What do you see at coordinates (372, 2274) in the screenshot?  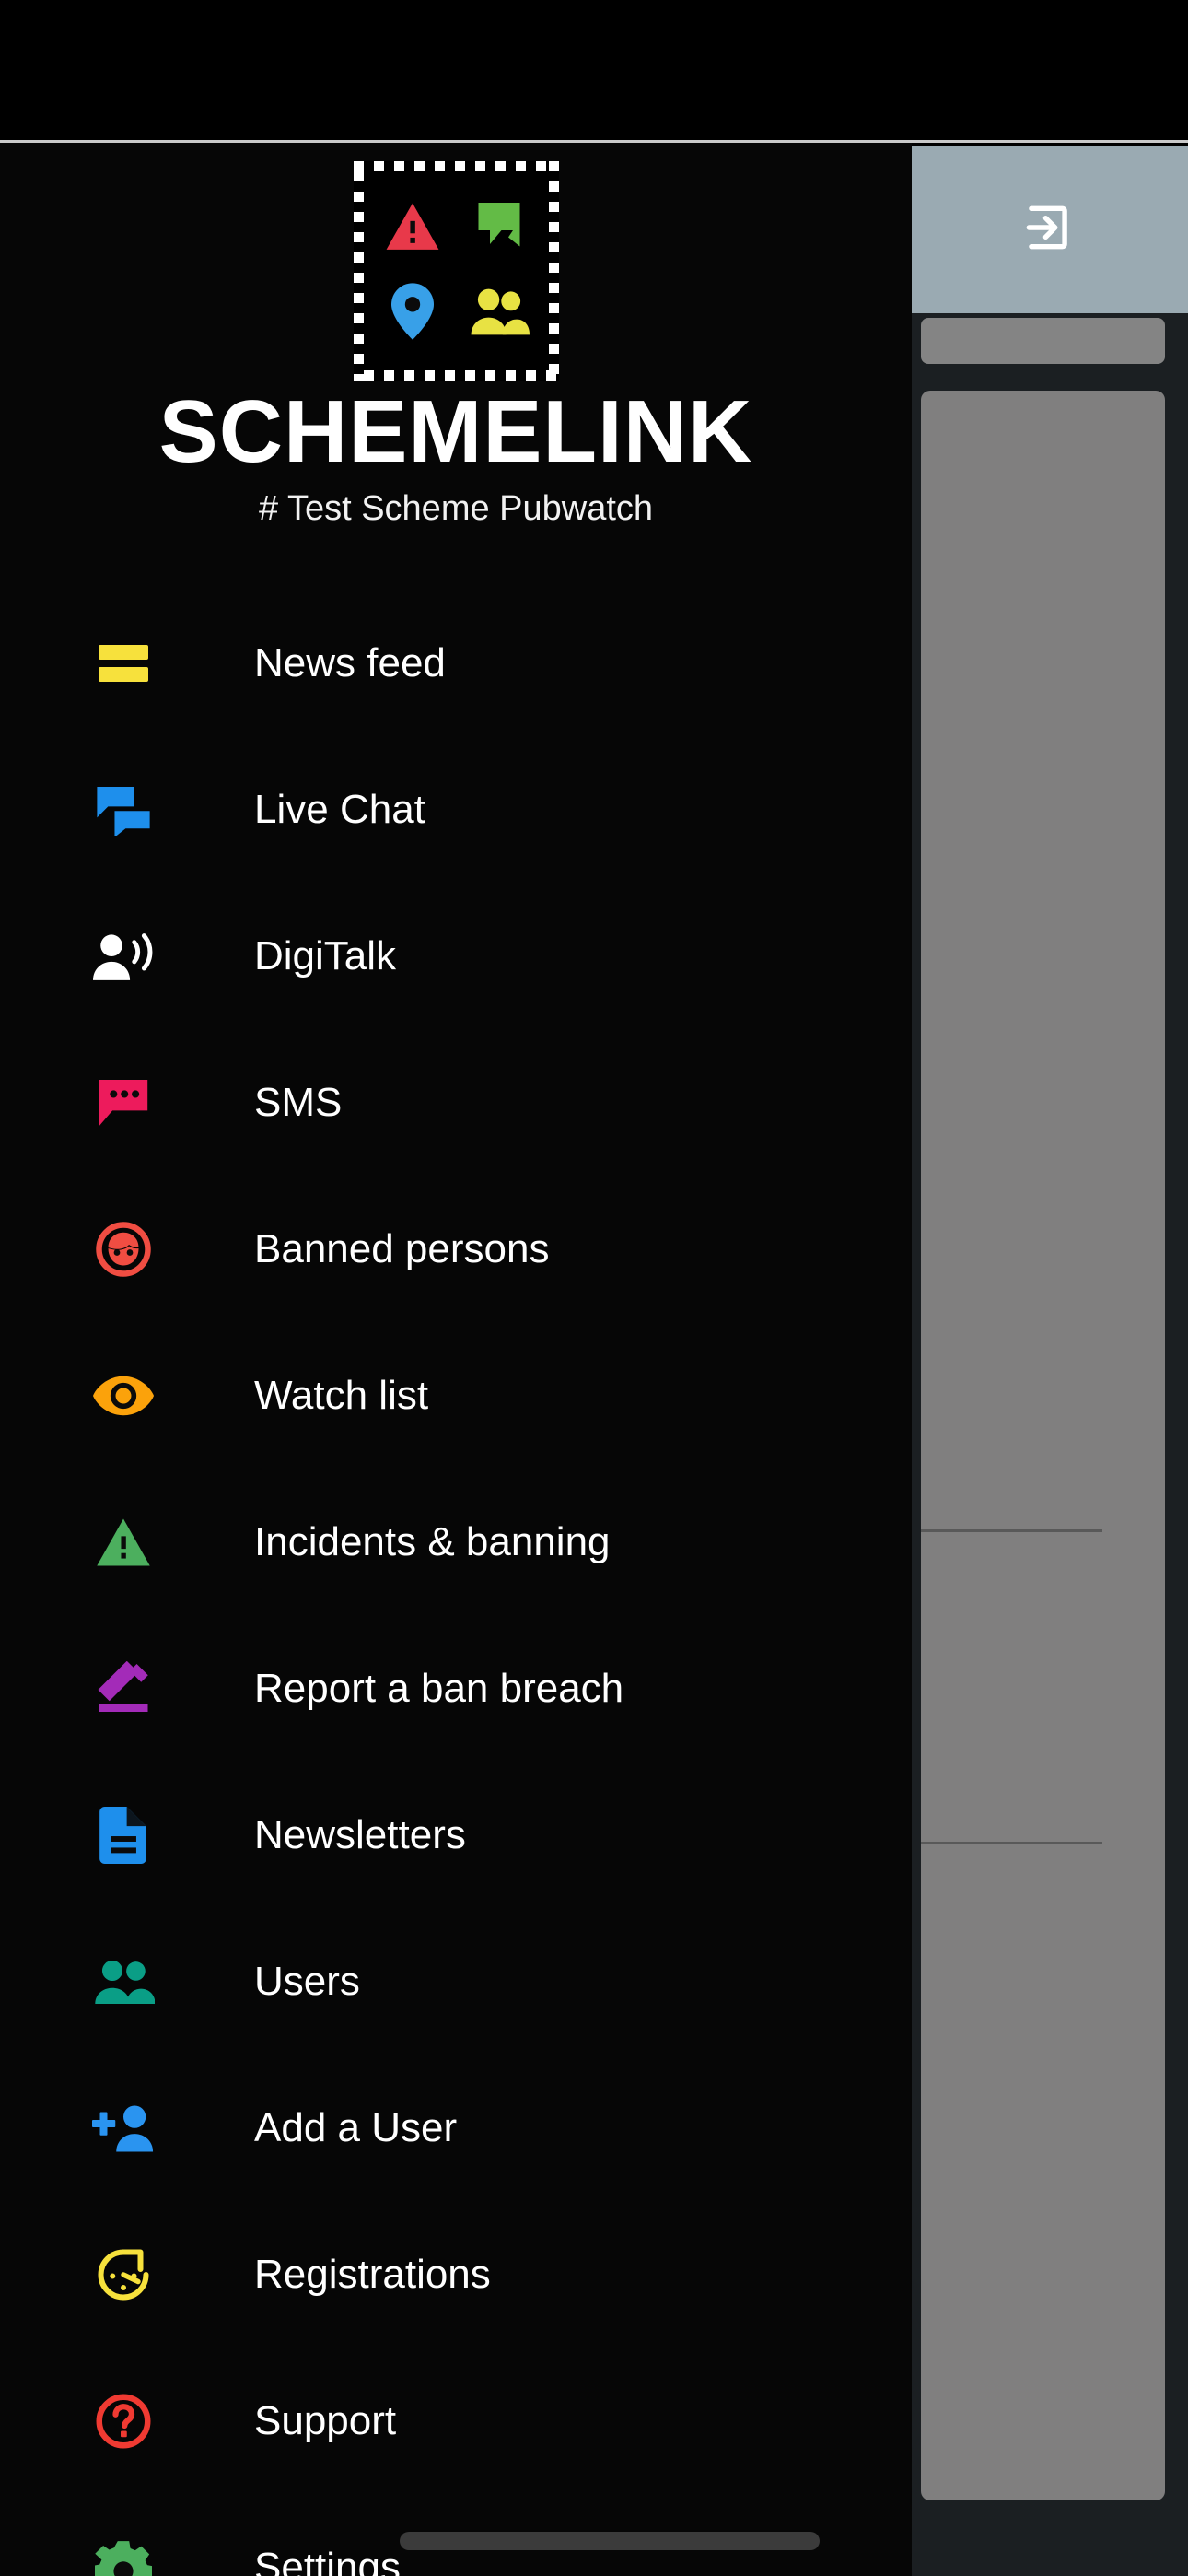 I see `sidebar-item-label: Registrations` at bounding box center [372, 2274].